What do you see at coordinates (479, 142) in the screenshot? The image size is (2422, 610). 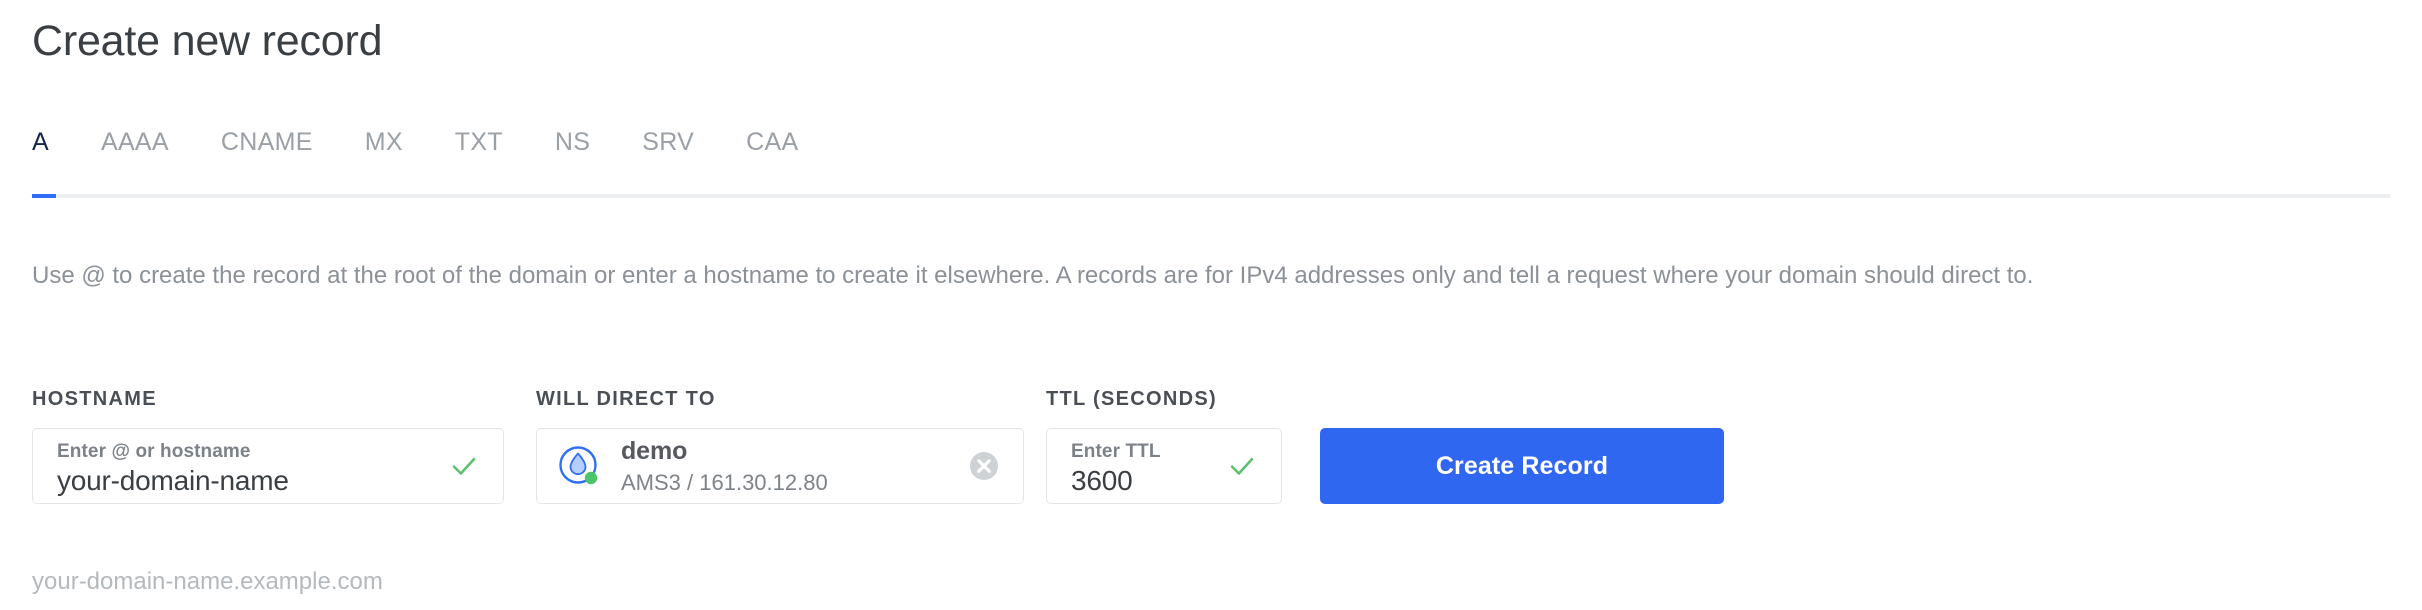 I see `tab-txt: TXT` at bounding box center [479, 142].